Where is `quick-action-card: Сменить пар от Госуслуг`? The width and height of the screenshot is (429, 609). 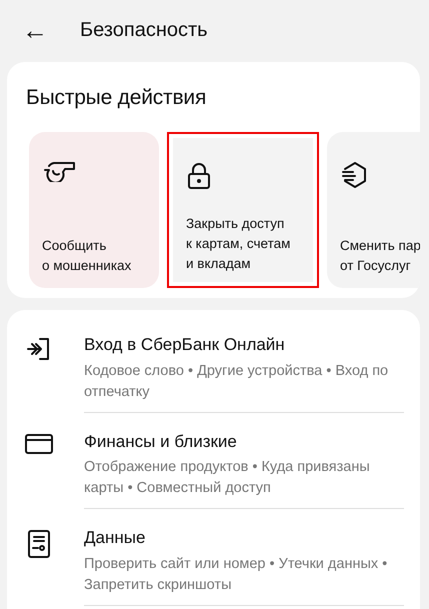
quick-action-card: Сменить пар от Госуслуг is located at coordinates (373, 210).